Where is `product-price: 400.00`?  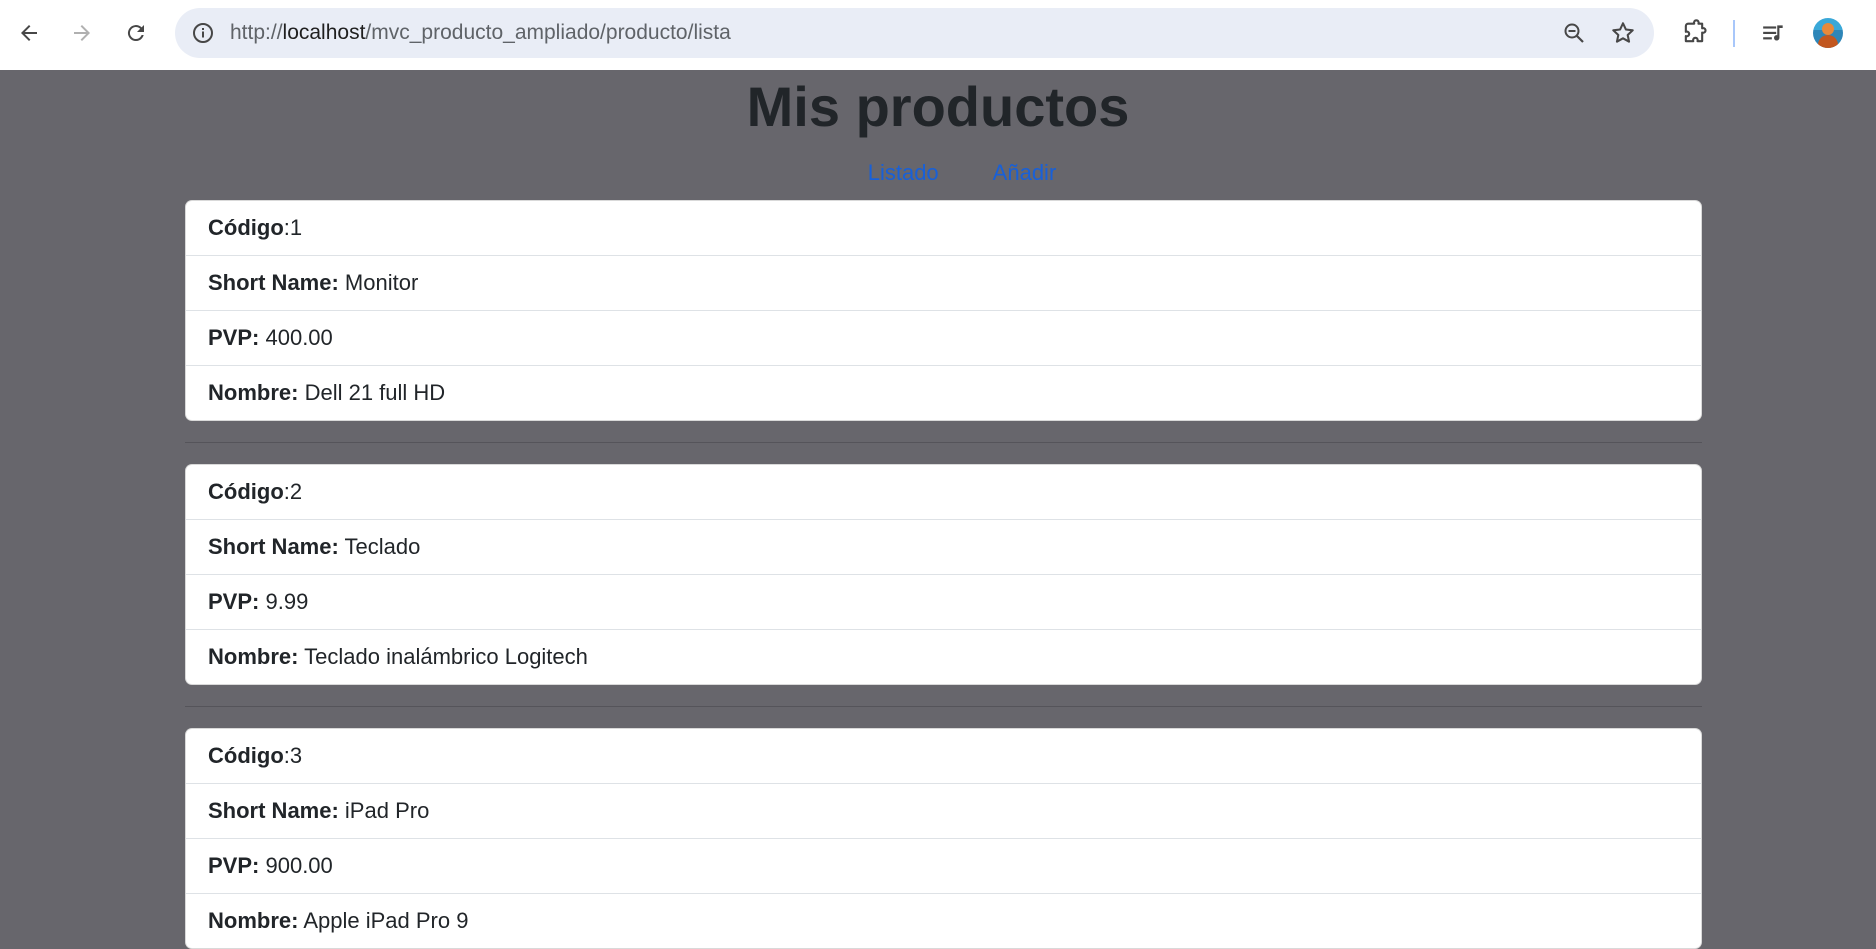 product-price: 400.00 is located at coordinates (299, 337).